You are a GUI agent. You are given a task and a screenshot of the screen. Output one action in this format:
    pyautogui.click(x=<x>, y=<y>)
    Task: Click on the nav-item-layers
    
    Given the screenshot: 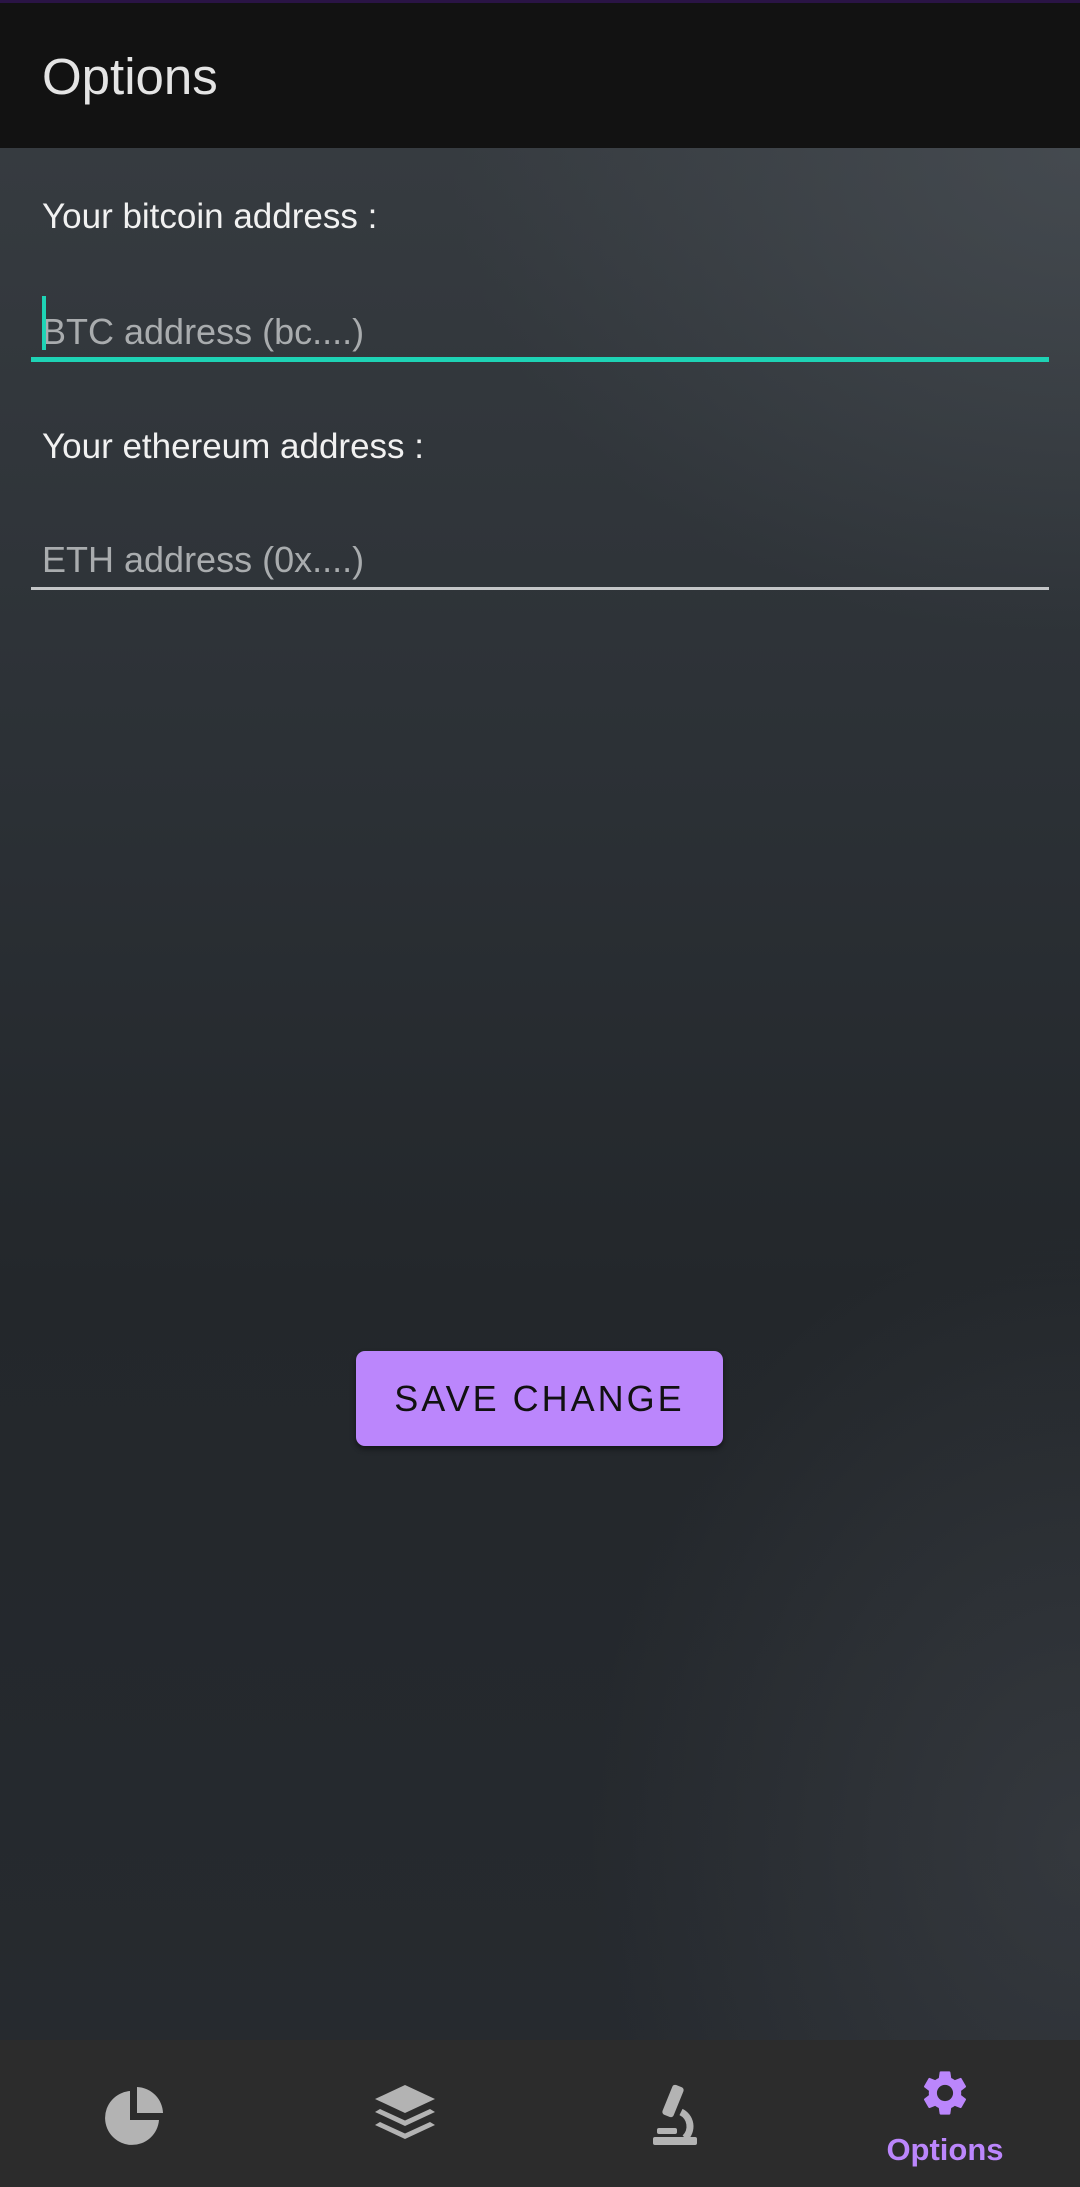 What is the action you would take?
    pyautogui.click(x=405, y=2113)
    